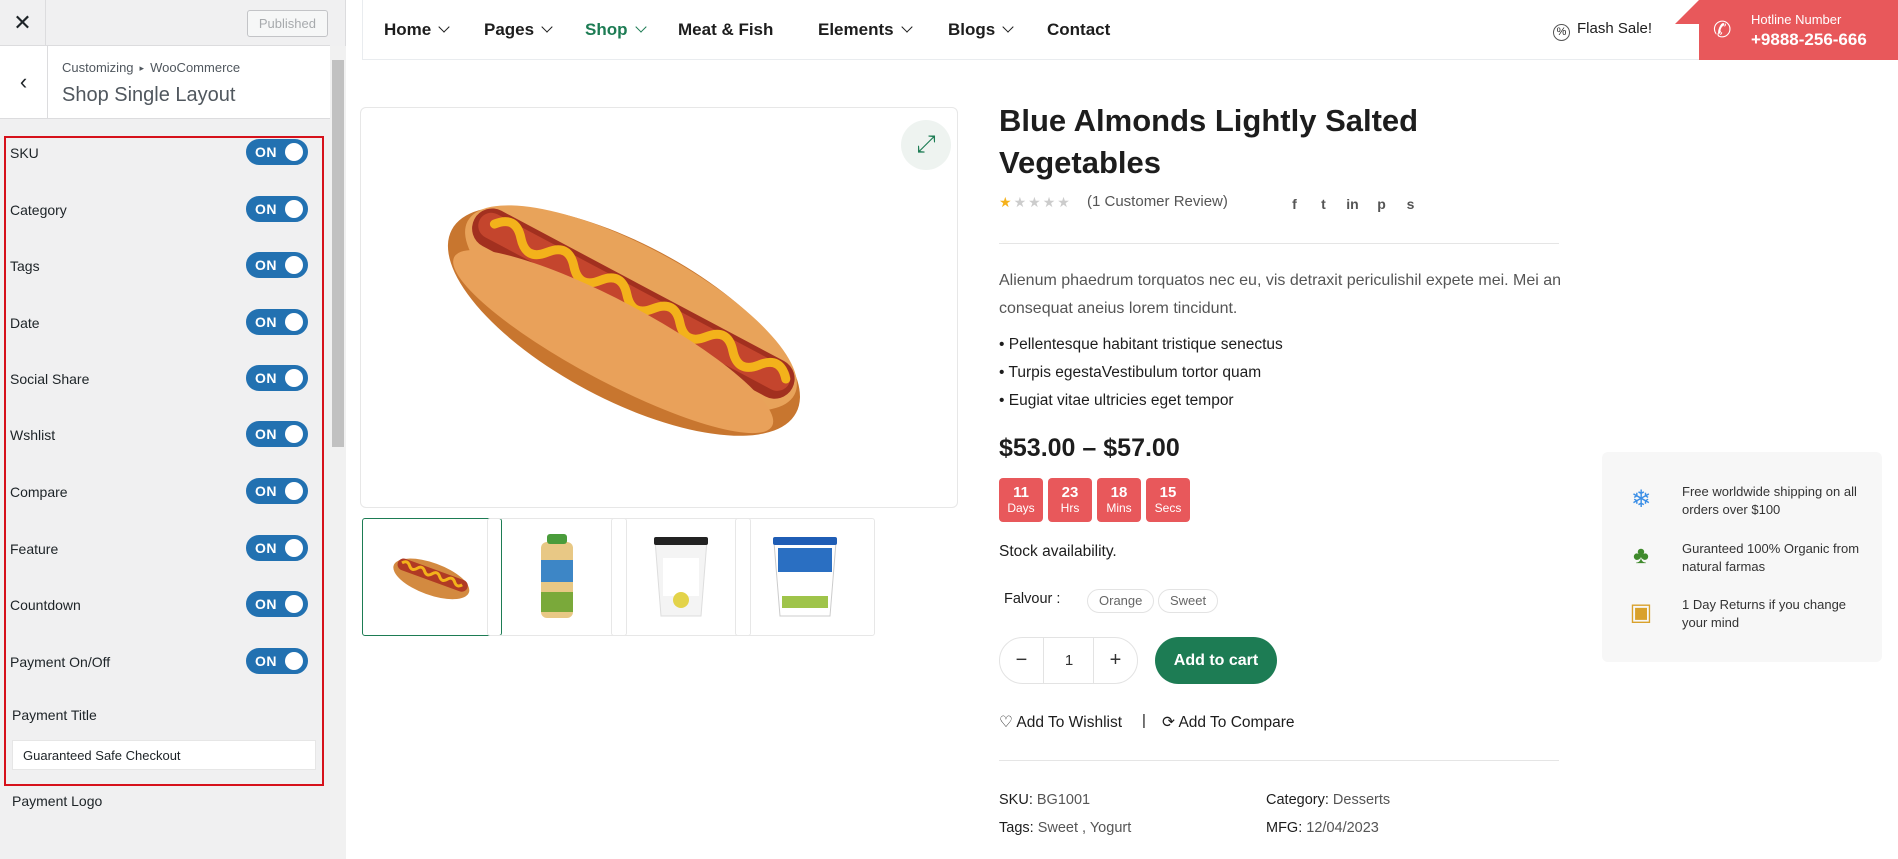  What do you see at coordinates (616, 30) in the screenshot?
I see `nav-shop: Shop` at bounding box center [616, 30].